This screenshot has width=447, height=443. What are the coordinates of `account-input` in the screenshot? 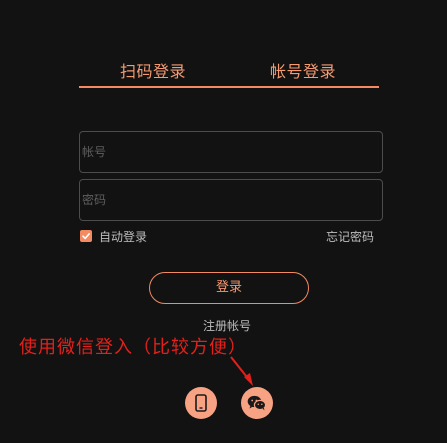 It's located at (231, 152).